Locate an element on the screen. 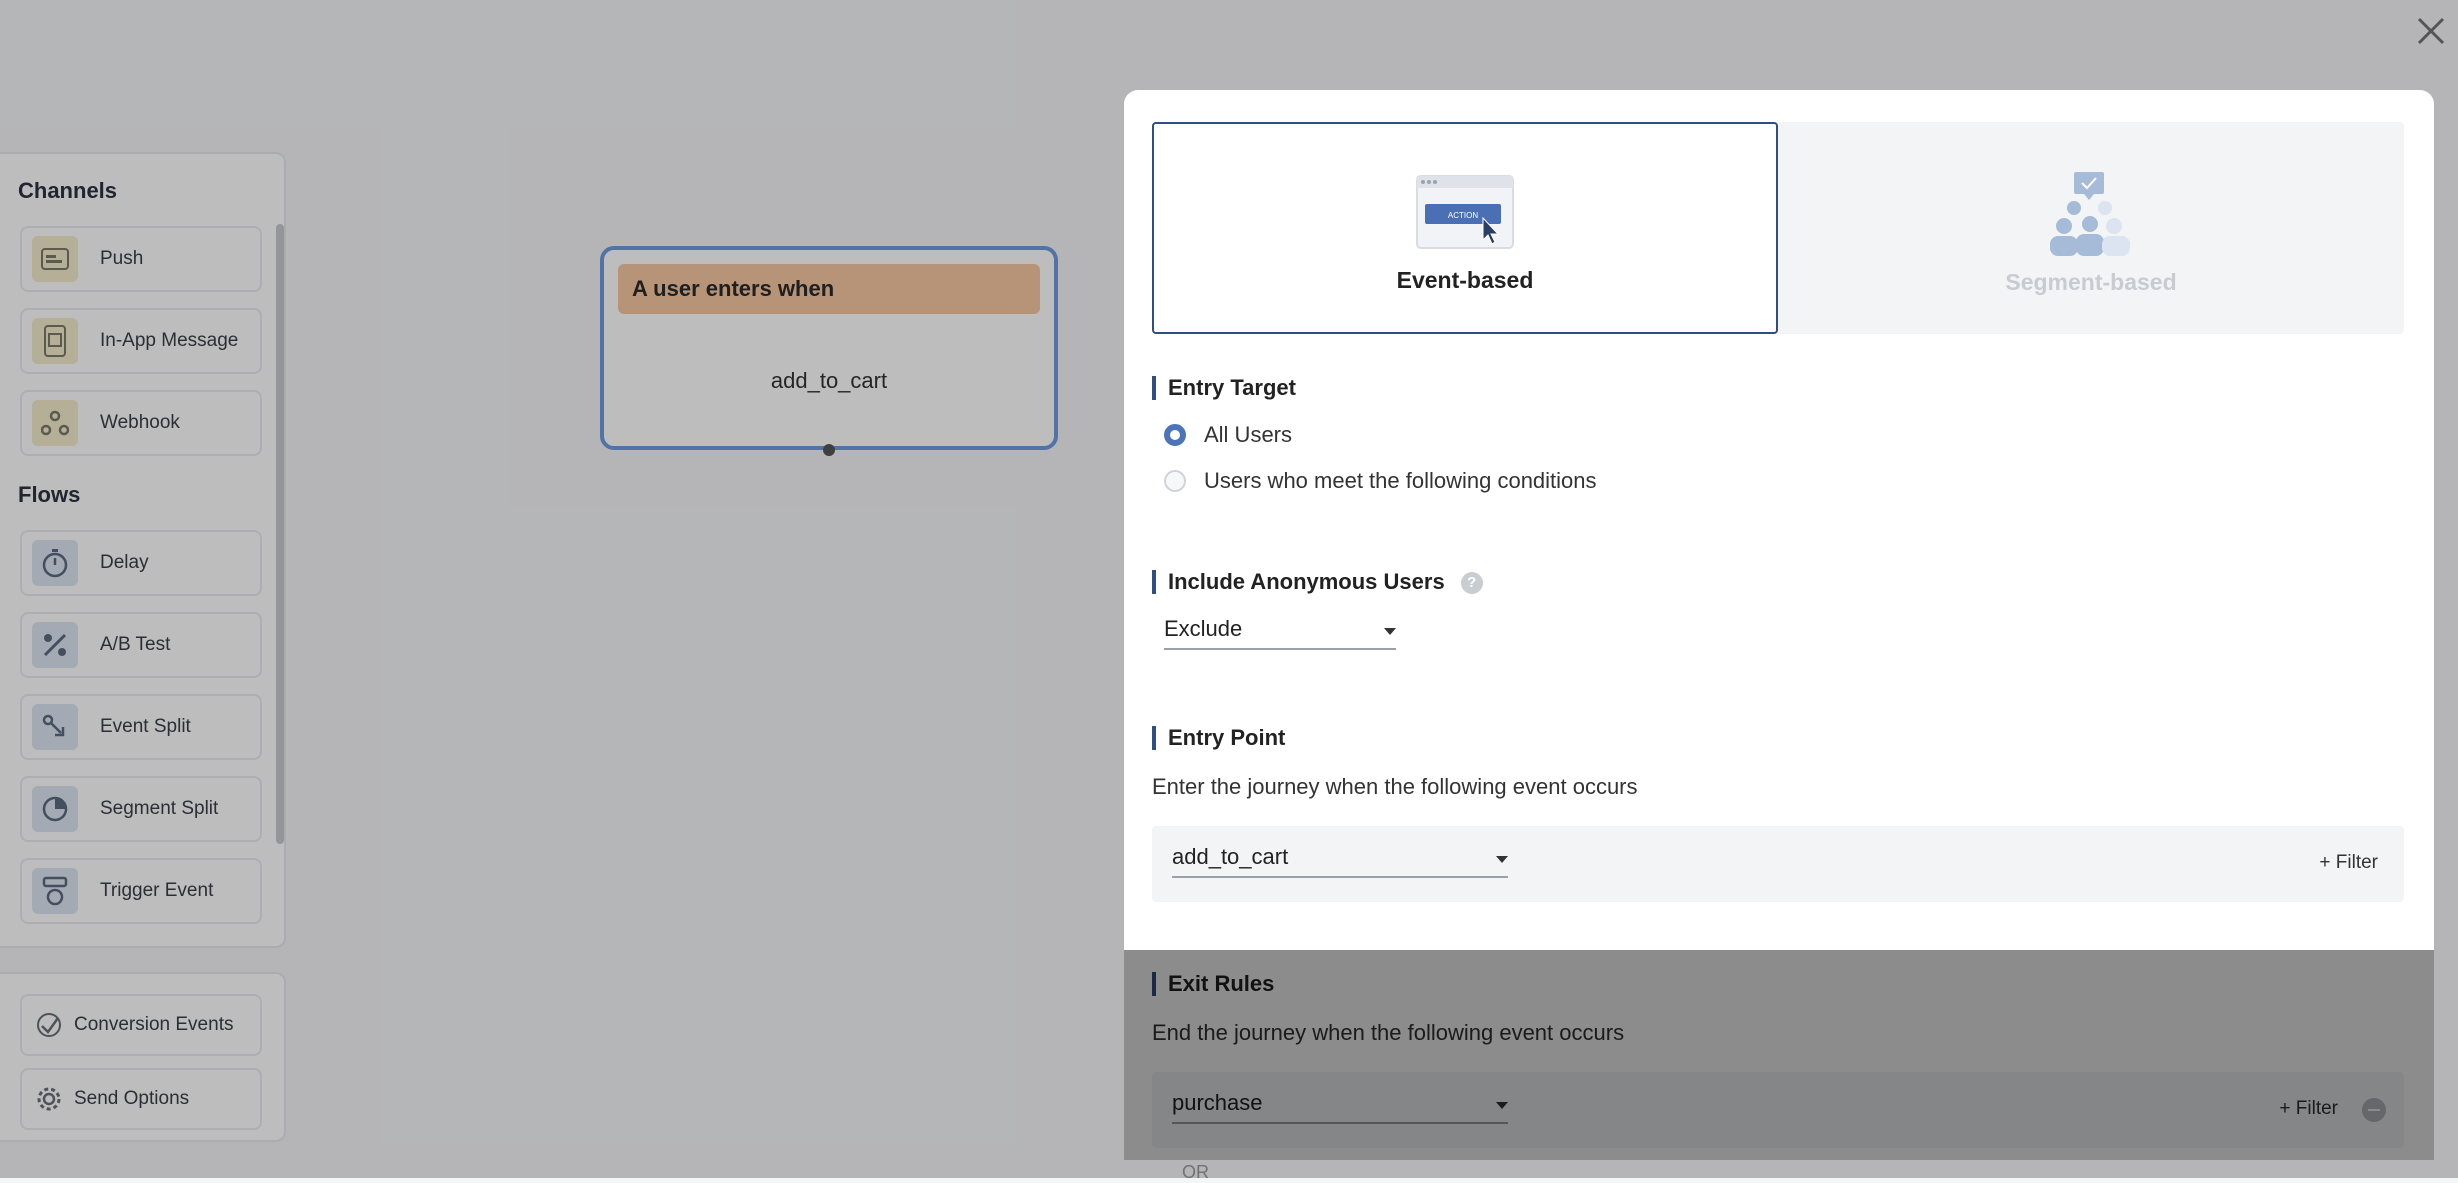 The width and height of the screenshot is (2458, 1183). radio-all-users: All Users is located at coordinates (1228, 435).